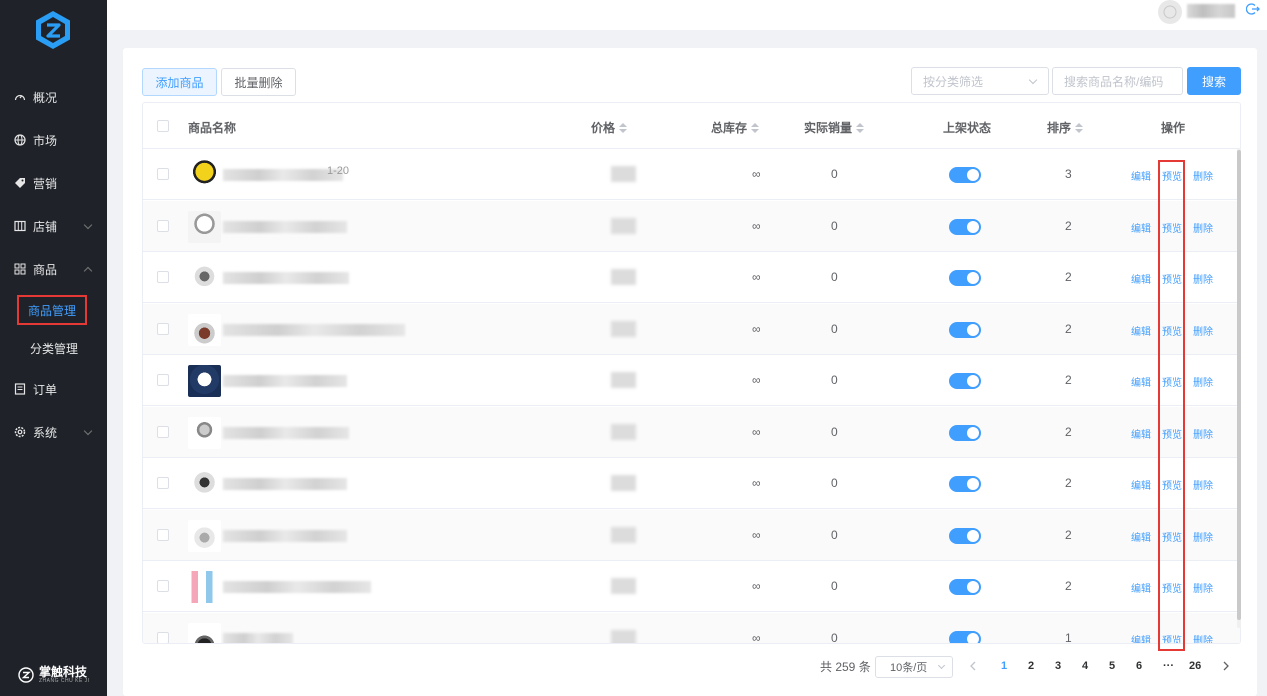 The width and height of the screenshot is (1267, 696). What do you see at coordinates (609, 127) in the screenshot?
I see `header-price: 价格` at bounding box center [609, 127].